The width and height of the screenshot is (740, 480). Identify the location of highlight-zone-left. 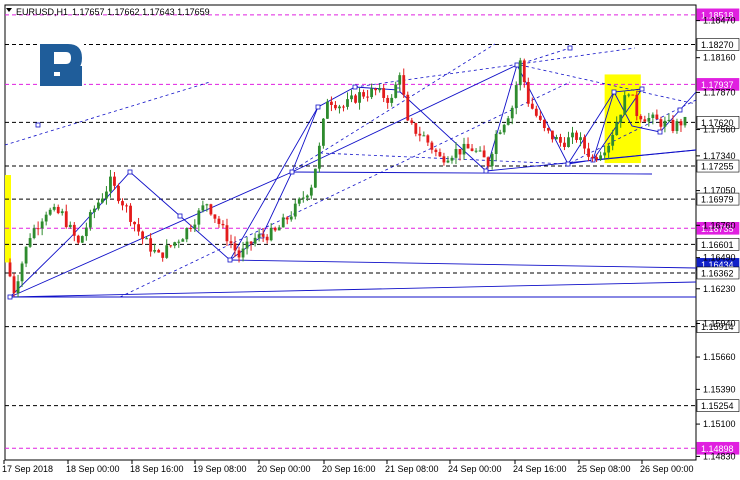
(8, 219).